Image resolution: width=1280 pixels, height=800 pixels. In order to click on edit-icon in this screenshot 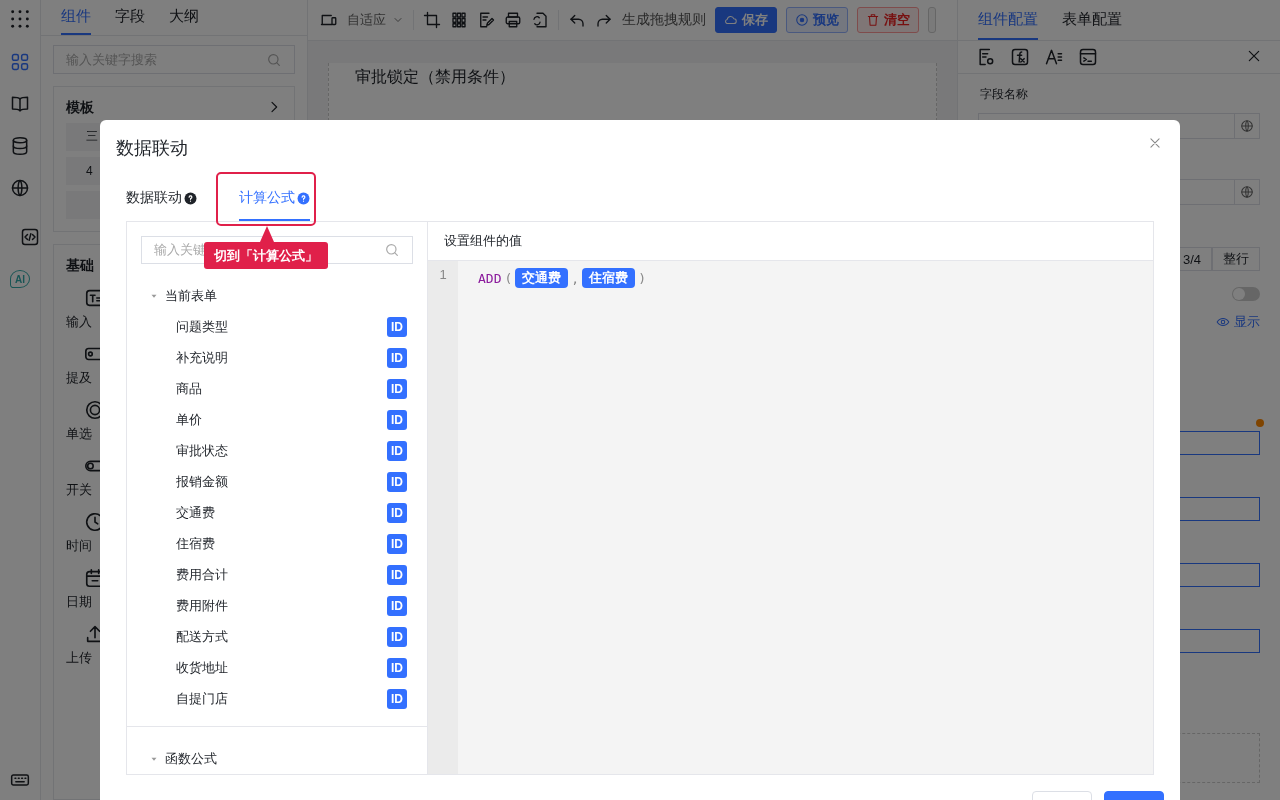, I will do `click(486, 20)`.